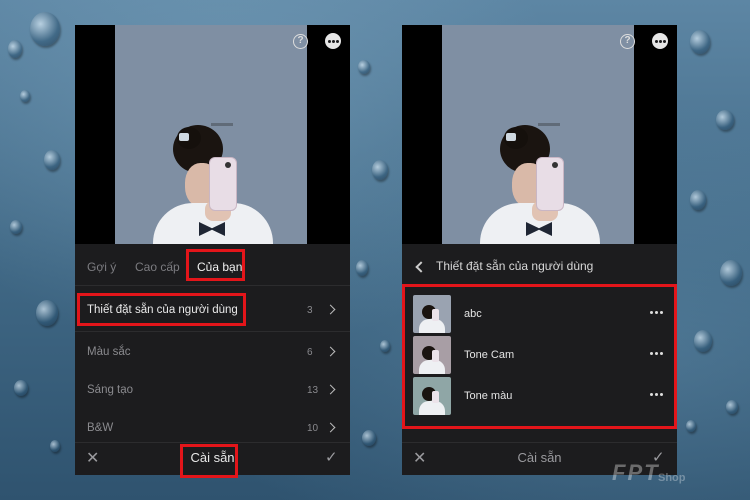 The width and height of the screenshot is (750, 500). I want to click on preset-group-creative: Sáng tạo 13, so click(212, 391).